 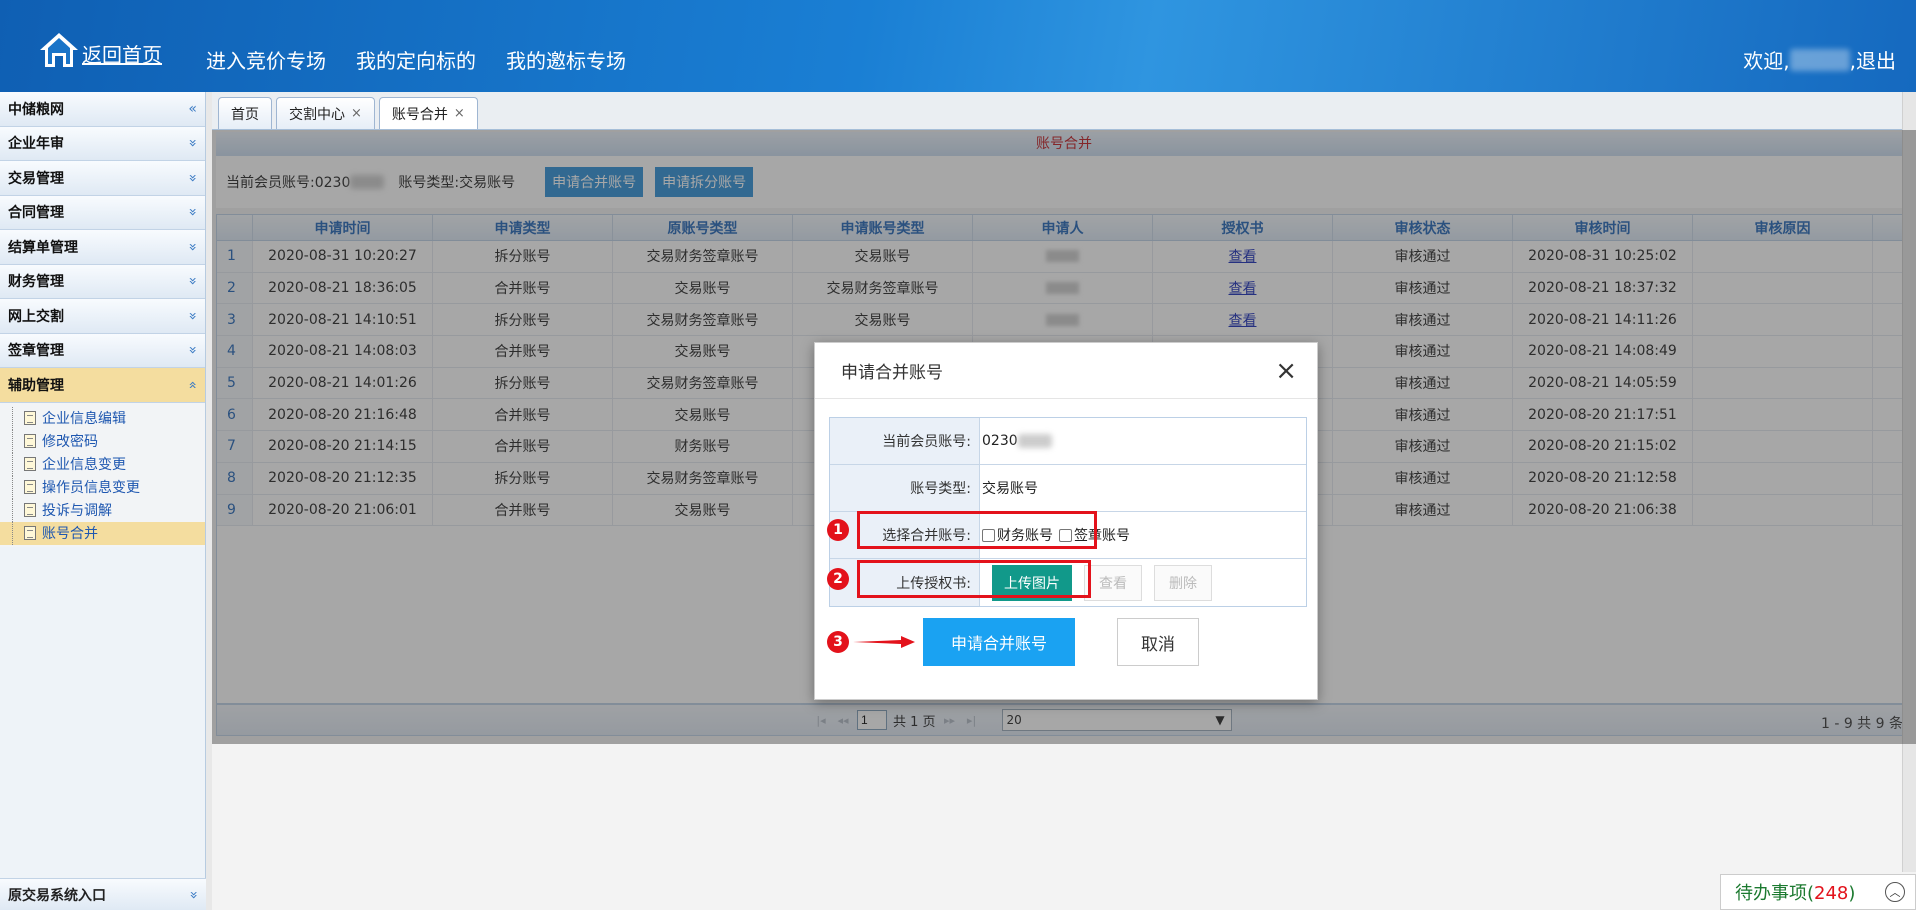 What do you see at coordinates (325, 113) in the screenshot?
I see `tab-delivery-center: 交割中心 ×` at bounding box center [325, 113].